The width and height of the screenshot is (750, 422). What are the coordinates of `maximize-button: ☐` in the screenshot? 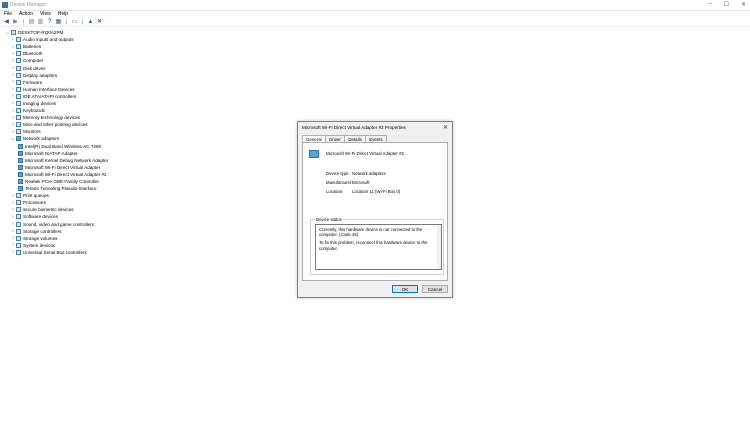 It's located at (726, 4).